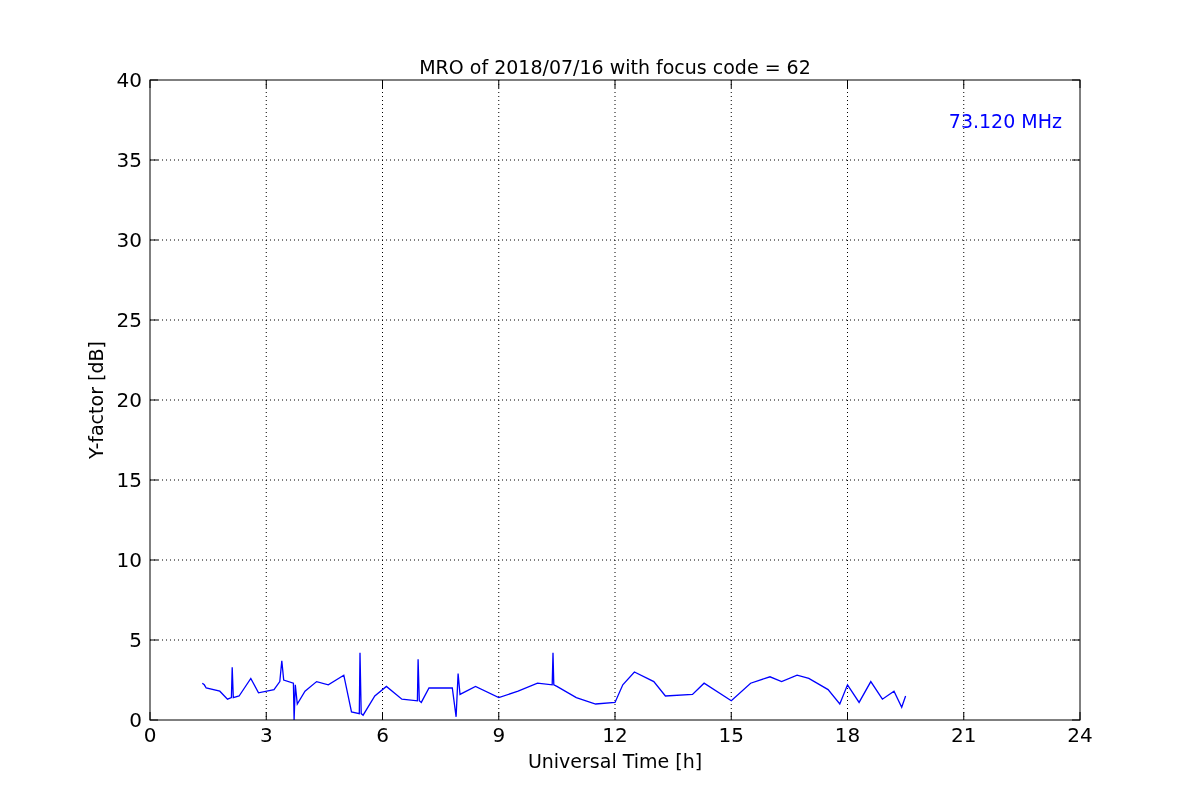 This screenshot has height=800, width=1200. What do you see at coordinates (129, 320) in the screenshot?
I see `tick-label: 25` at bounding box center [129, 320].